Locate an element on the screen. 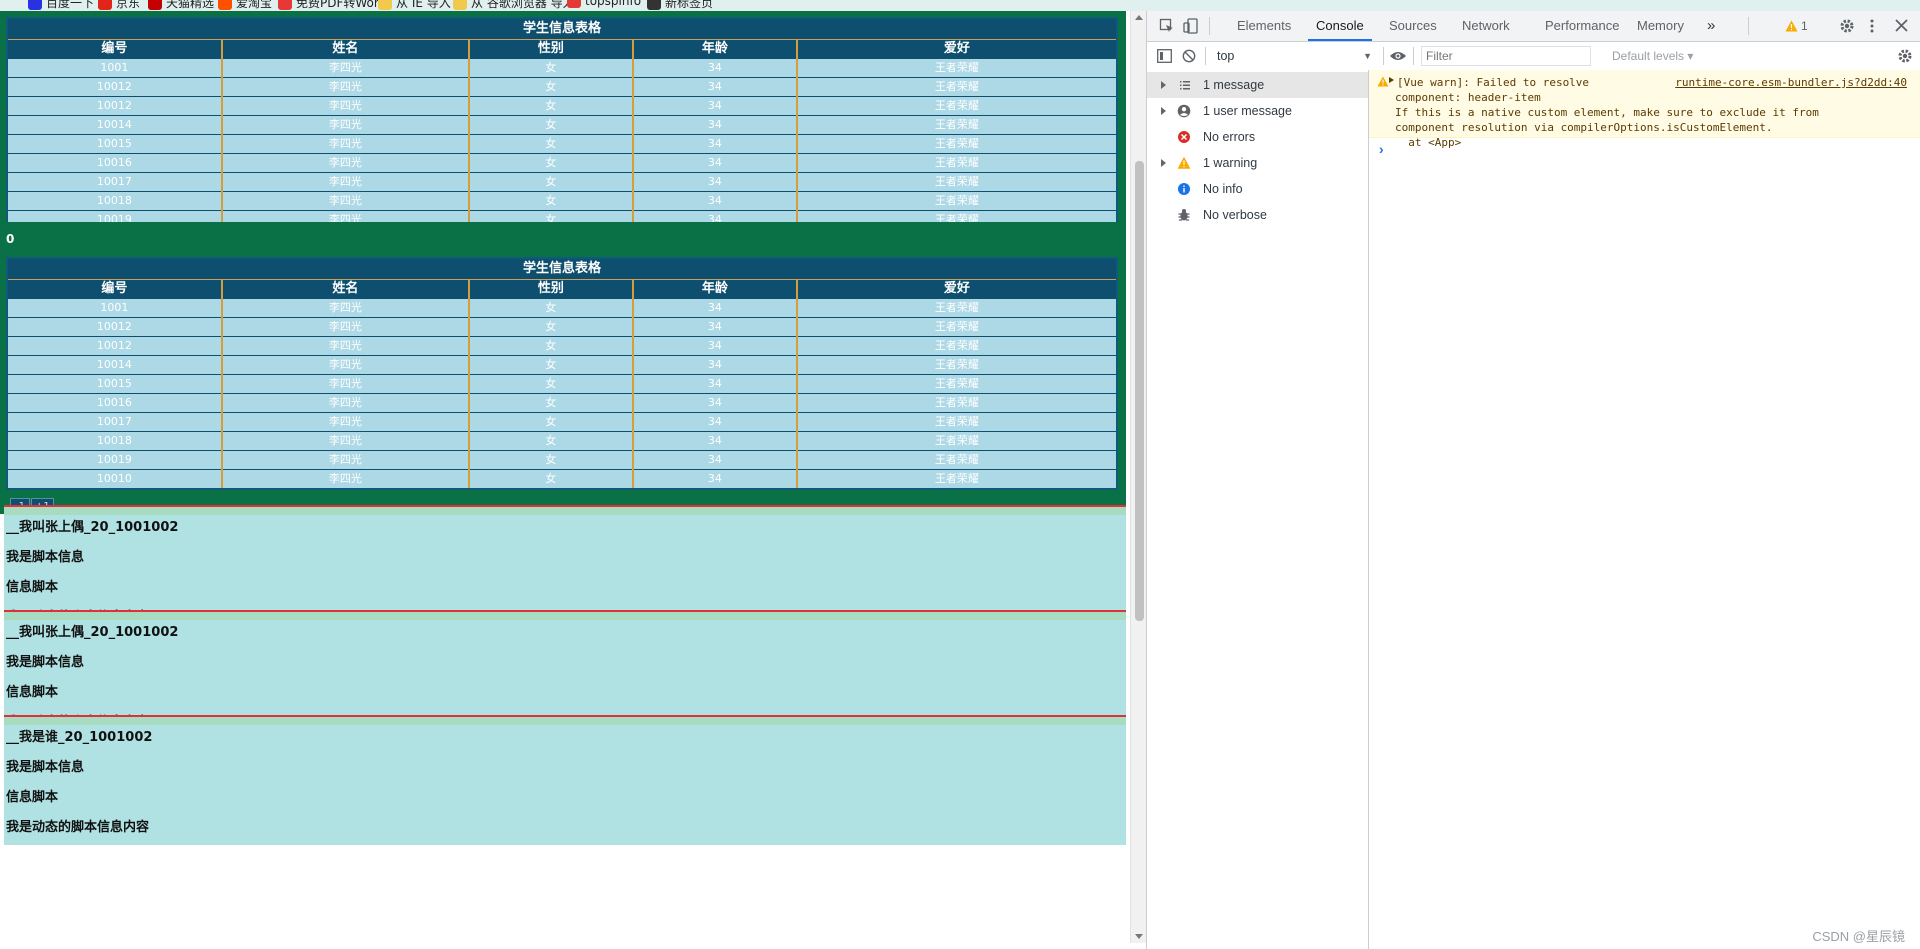  counter-value: 0 is located at coordinates (563, 239).